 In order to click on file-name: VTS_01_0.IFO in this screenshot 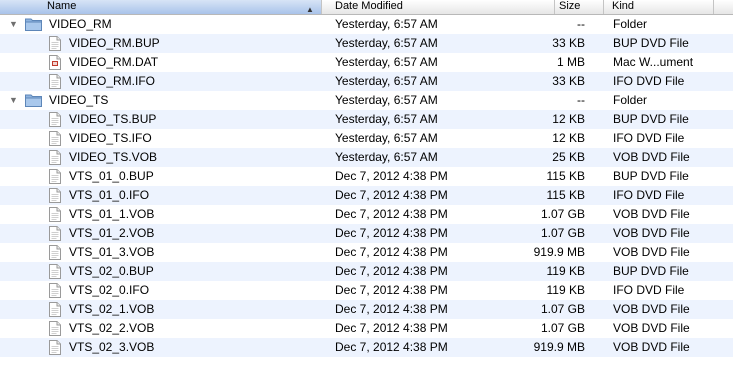, I will do `click(109, 195)`.